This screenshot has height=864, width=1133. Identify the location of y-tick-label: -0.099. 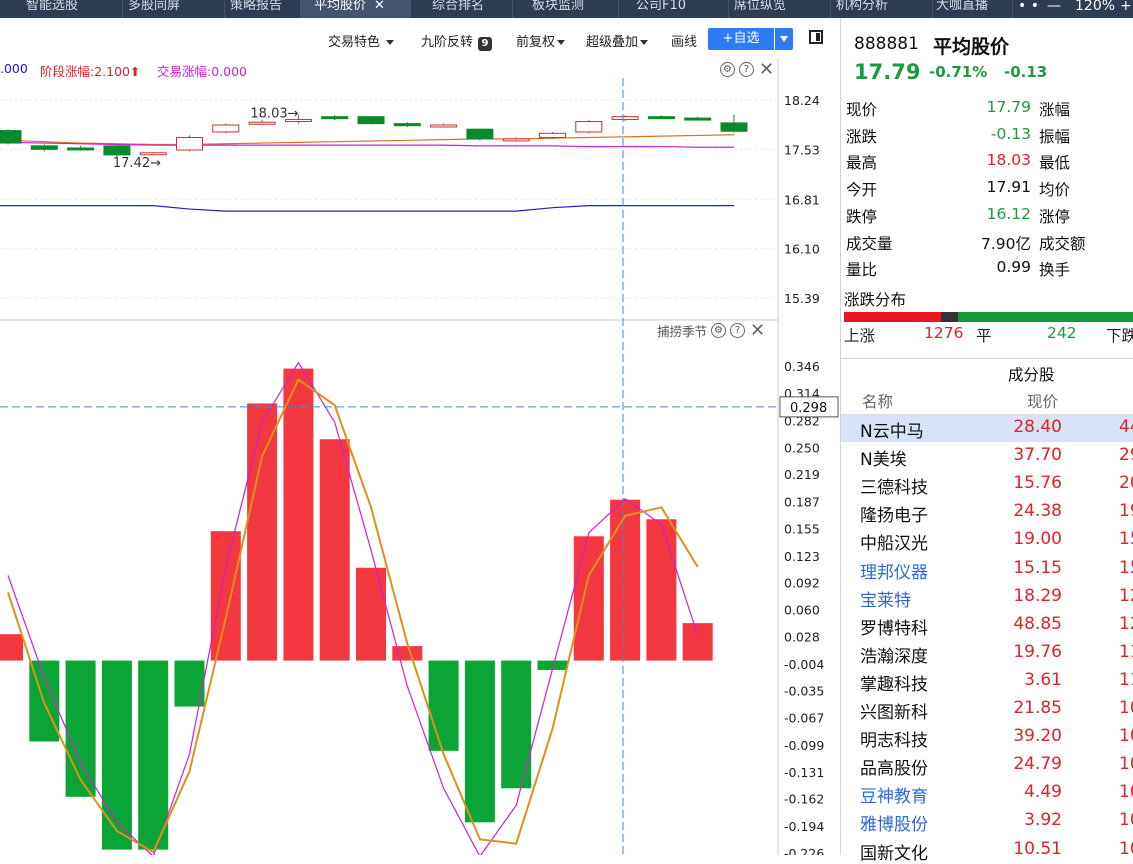
(804, 745).